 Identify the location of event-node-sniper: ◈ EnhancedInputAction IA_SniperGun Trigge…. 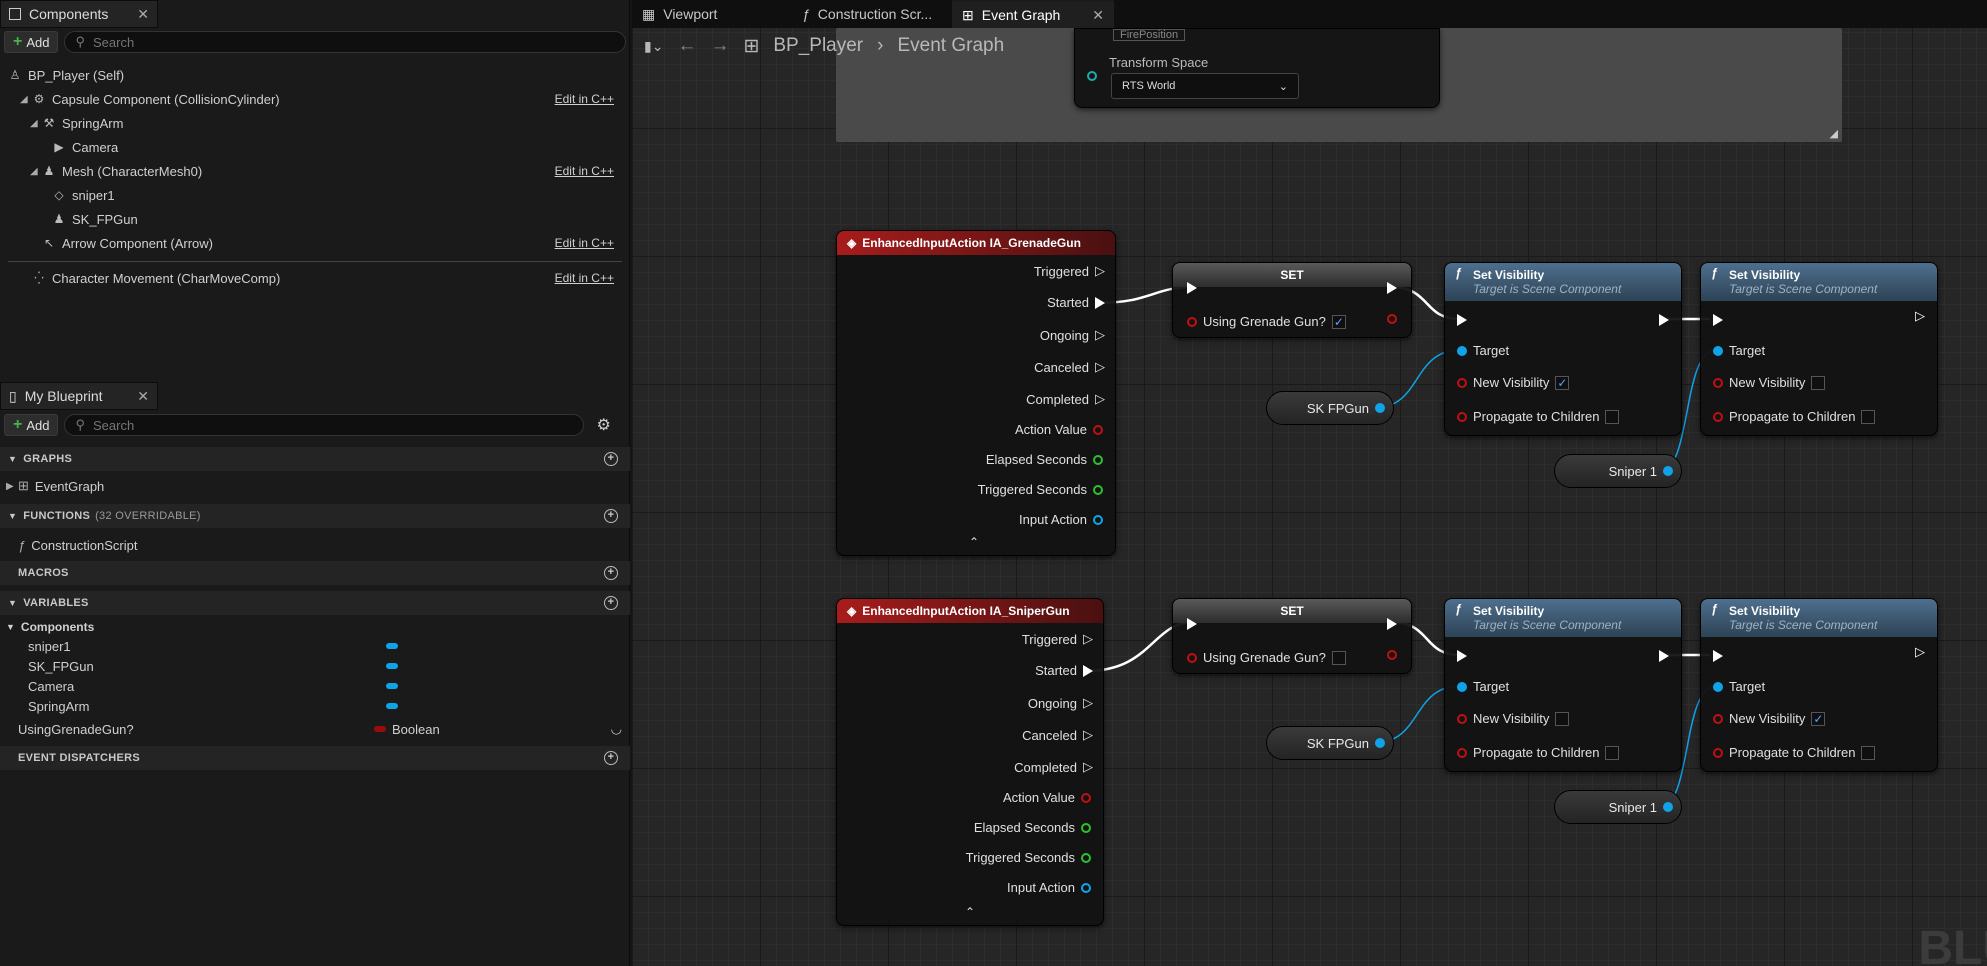
(970, 762).